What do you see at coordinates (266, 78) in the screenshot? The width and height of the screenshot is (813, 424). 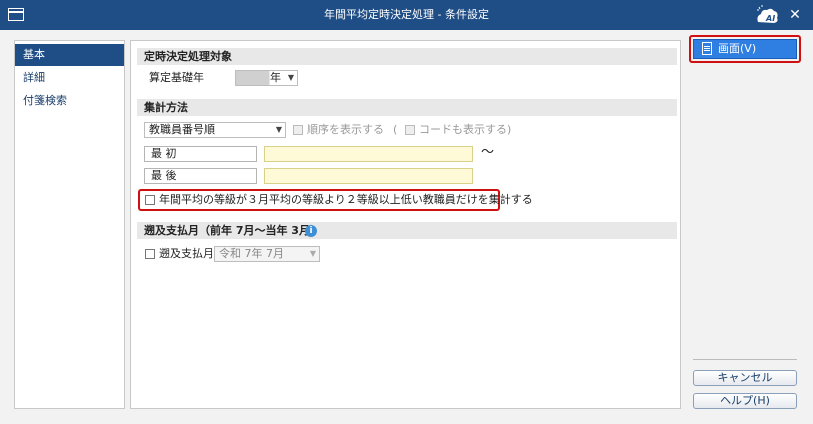 I see `base-year-select: 年 ▼` at bounding box center [266, 78].